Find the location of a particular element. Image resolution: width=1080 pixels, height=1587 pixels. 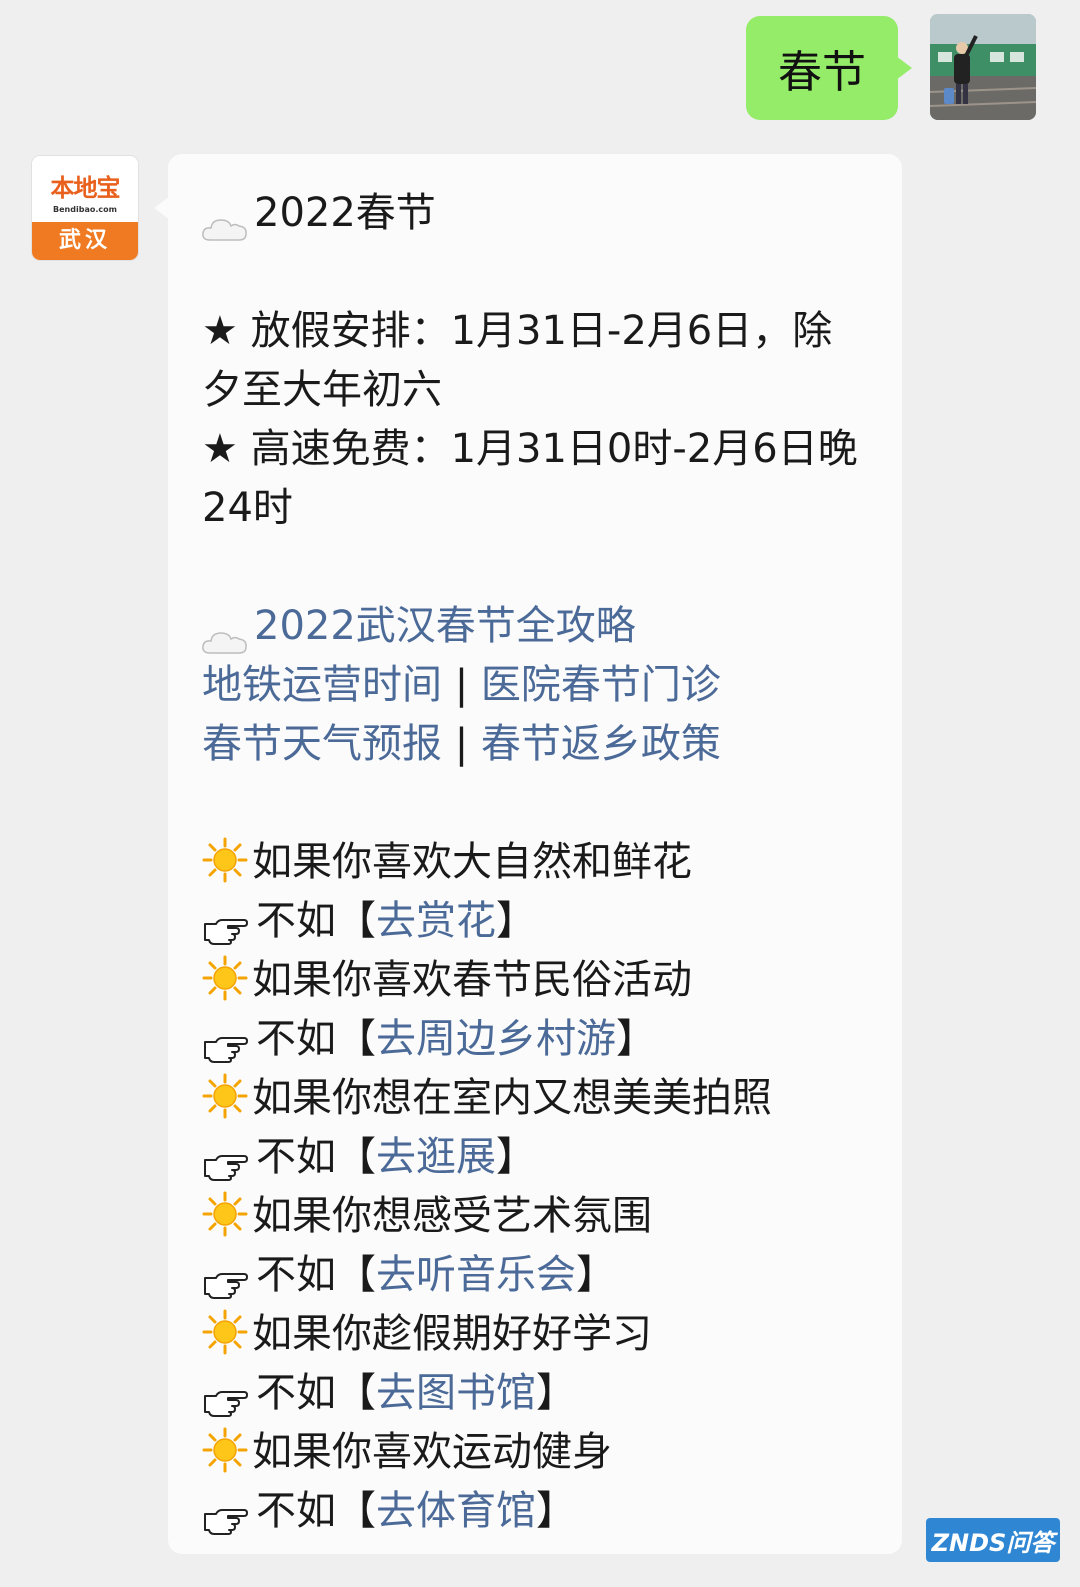

links-row-2: 春节天气预报 | 春节返乡政策 is located at coordinates (537, 744).